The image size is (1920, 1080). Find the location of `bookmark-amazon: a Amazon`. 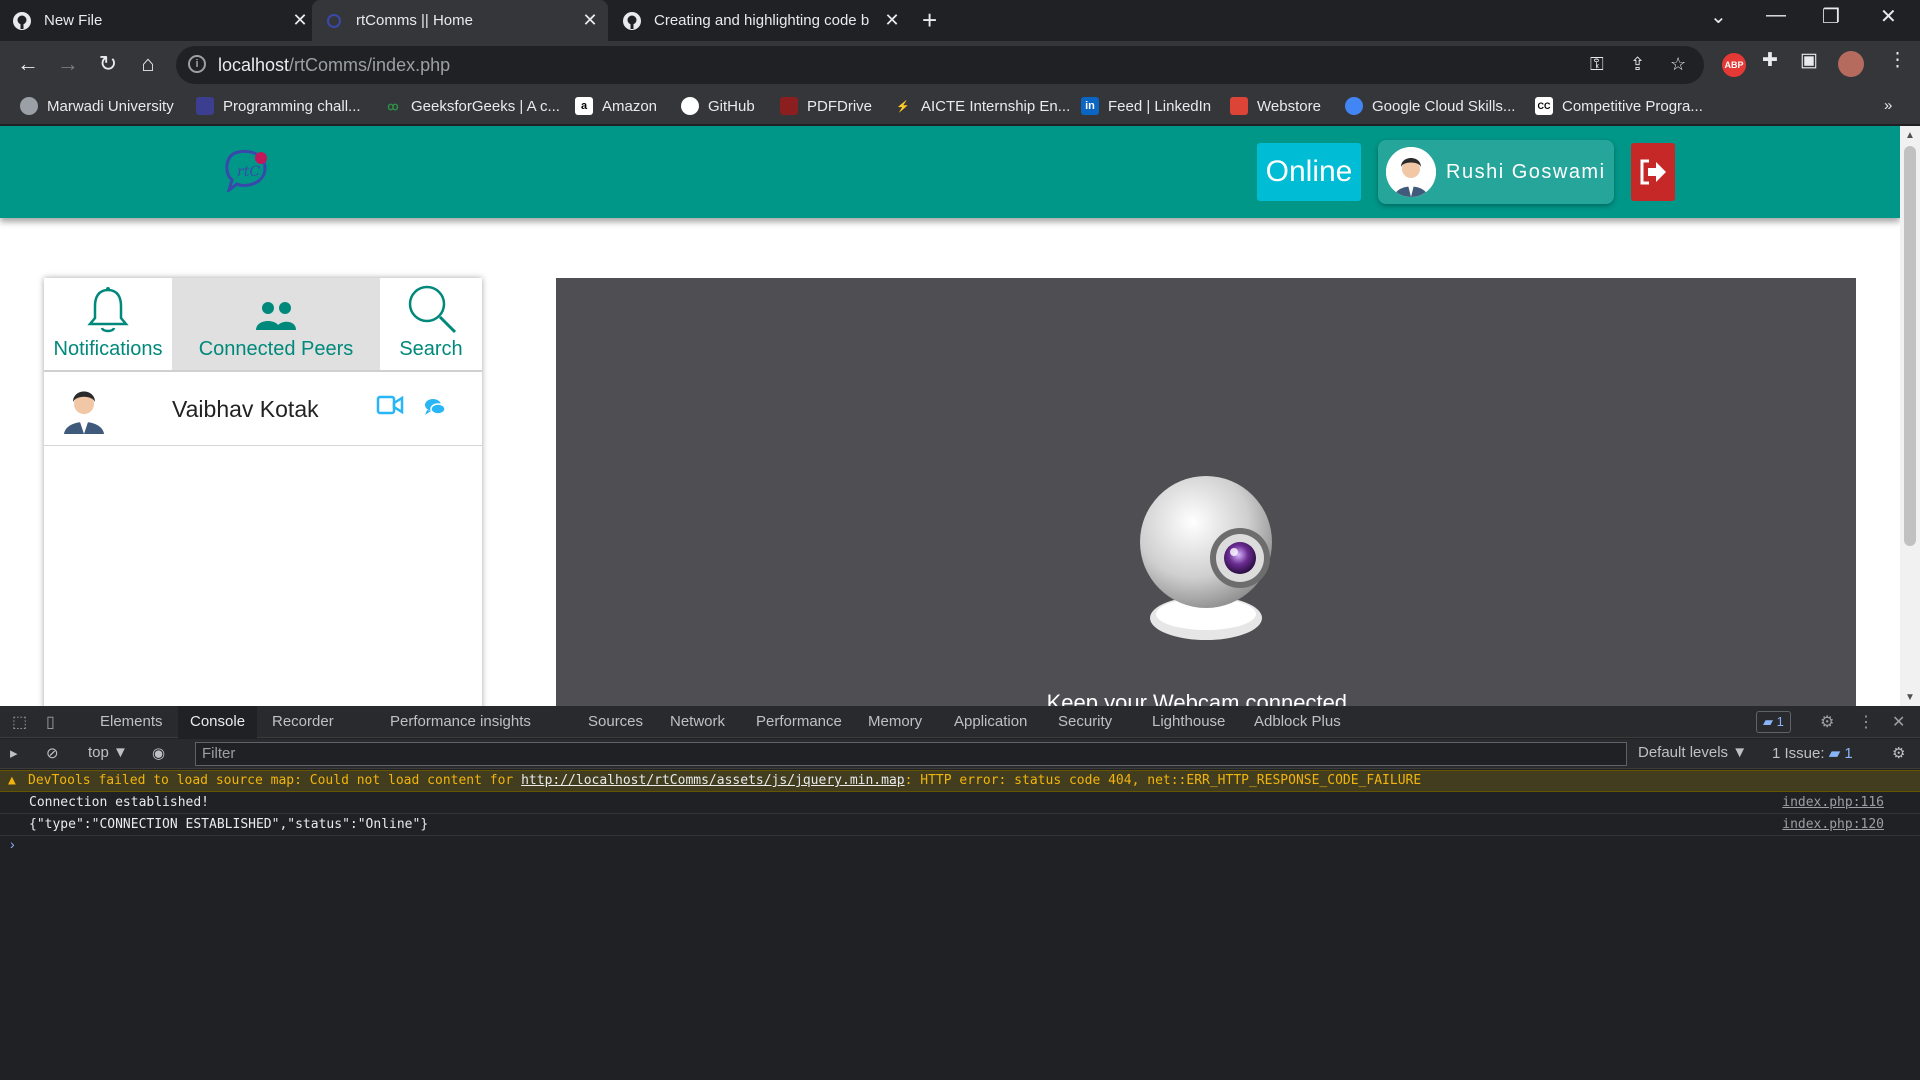

bookmark-amazon: a Amazon is located at coordinates (616, 106).